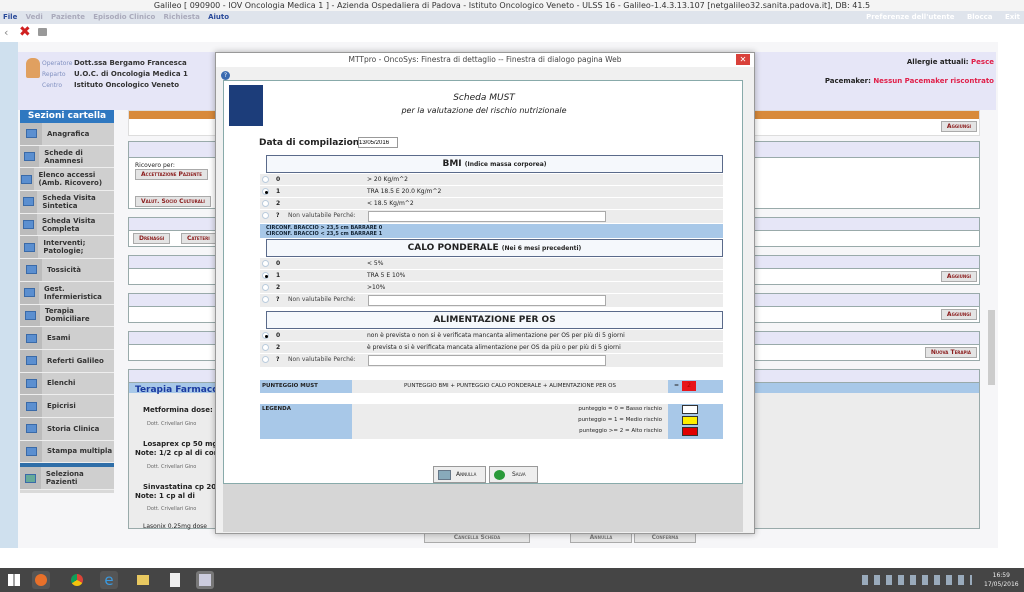  What do you see at coordinates (67, 338) in the screenshot?
I see `sidebar-item: Esami` at bounding box center [67, 338].